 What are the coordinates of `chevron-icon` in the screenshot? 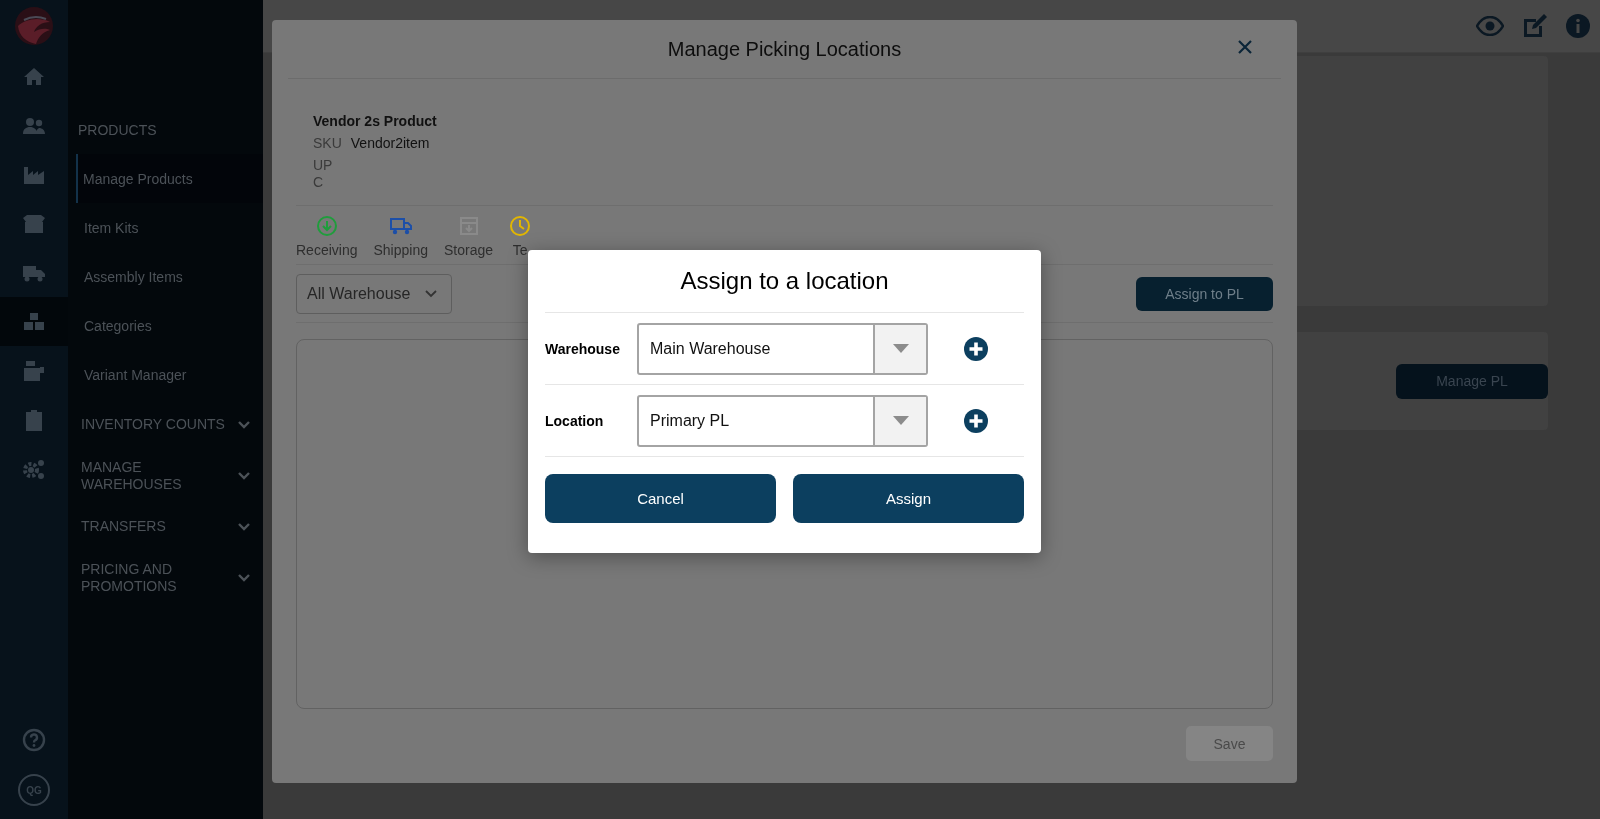 It's located at (431, 293).